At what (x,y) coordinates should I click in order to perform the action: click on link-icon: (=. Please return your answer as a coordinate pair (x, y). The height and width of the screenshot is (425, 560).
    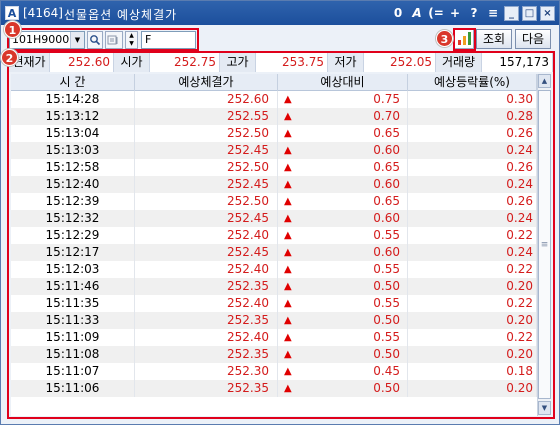
    Looking at the image, I should click on (436, 13).